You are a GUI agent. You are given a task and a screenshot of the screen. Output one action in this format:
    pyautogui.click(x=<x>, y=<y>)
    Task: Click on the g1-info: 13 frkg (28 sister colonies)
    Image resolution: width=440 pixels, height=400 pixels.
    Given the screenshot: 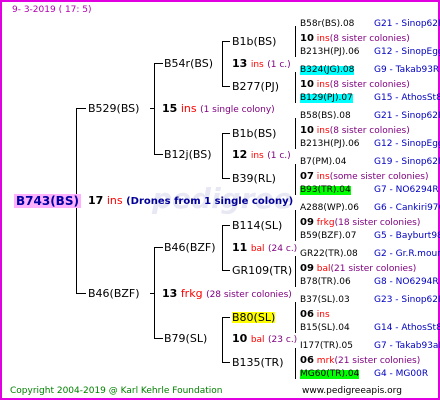 What is the action you would take?
    pyautogui.click(x=227, y=294)
    